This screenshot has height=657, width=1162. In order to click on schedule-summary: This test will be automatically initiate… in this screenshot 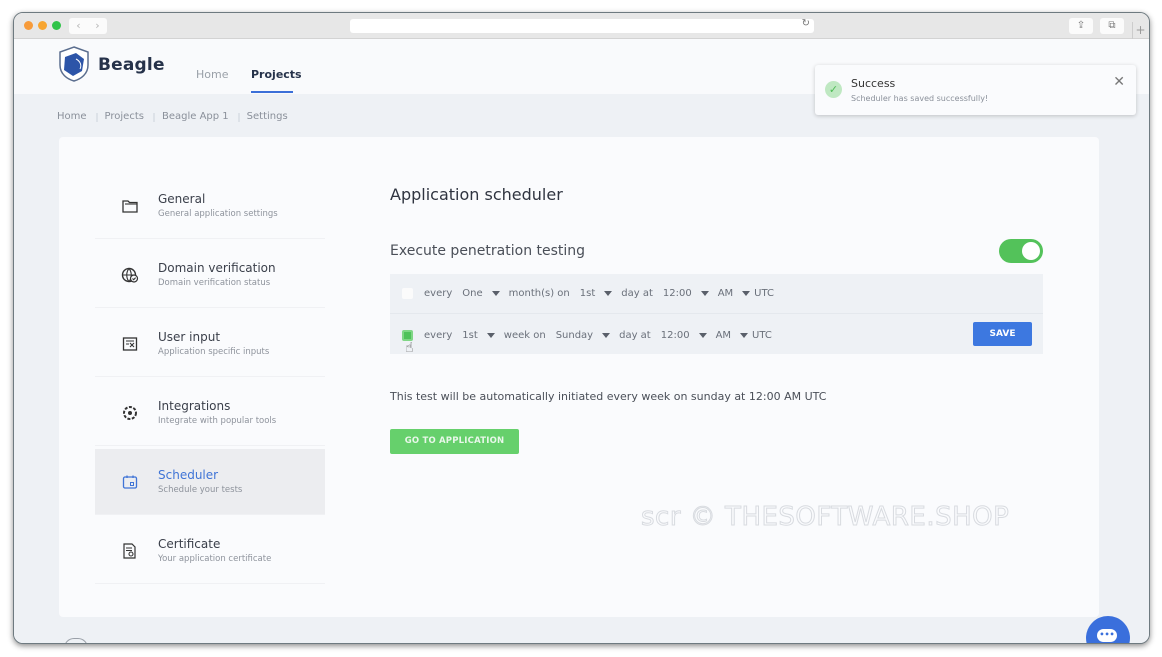, I will do `click(608, 396)`.